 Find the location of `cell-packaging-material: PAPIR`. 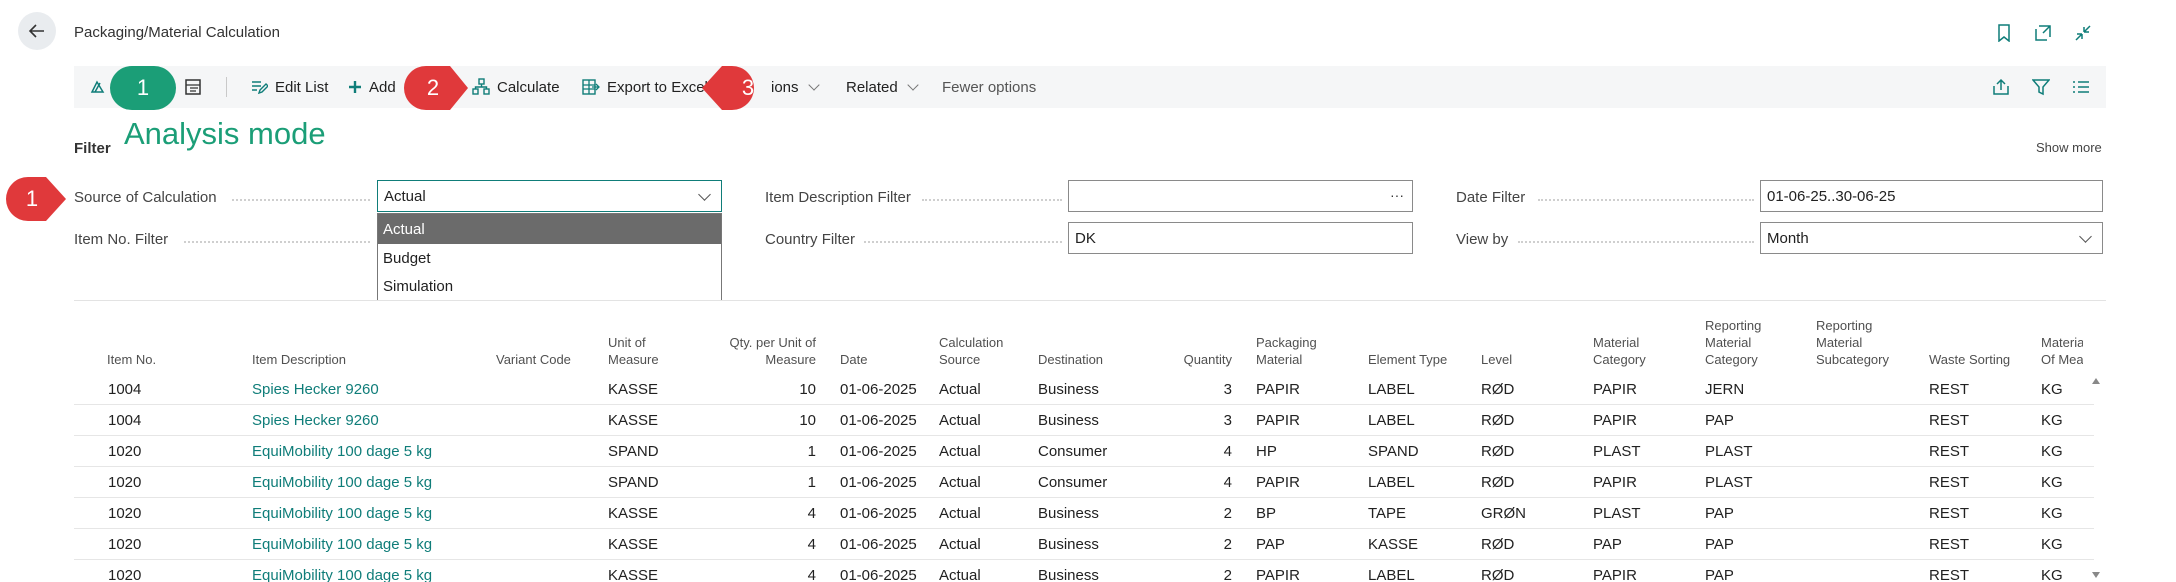

cell-packaging-material: PAPIR is located at coordinates (1278, 389).